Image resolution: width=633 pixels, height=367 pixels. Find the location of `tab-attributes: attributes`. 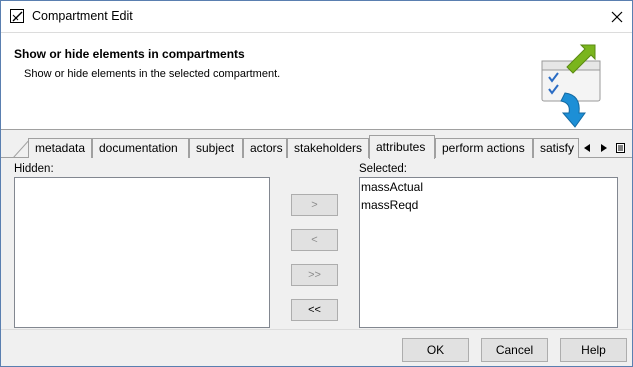

tab-attributes: attributes is located at coordinates (402, 147).